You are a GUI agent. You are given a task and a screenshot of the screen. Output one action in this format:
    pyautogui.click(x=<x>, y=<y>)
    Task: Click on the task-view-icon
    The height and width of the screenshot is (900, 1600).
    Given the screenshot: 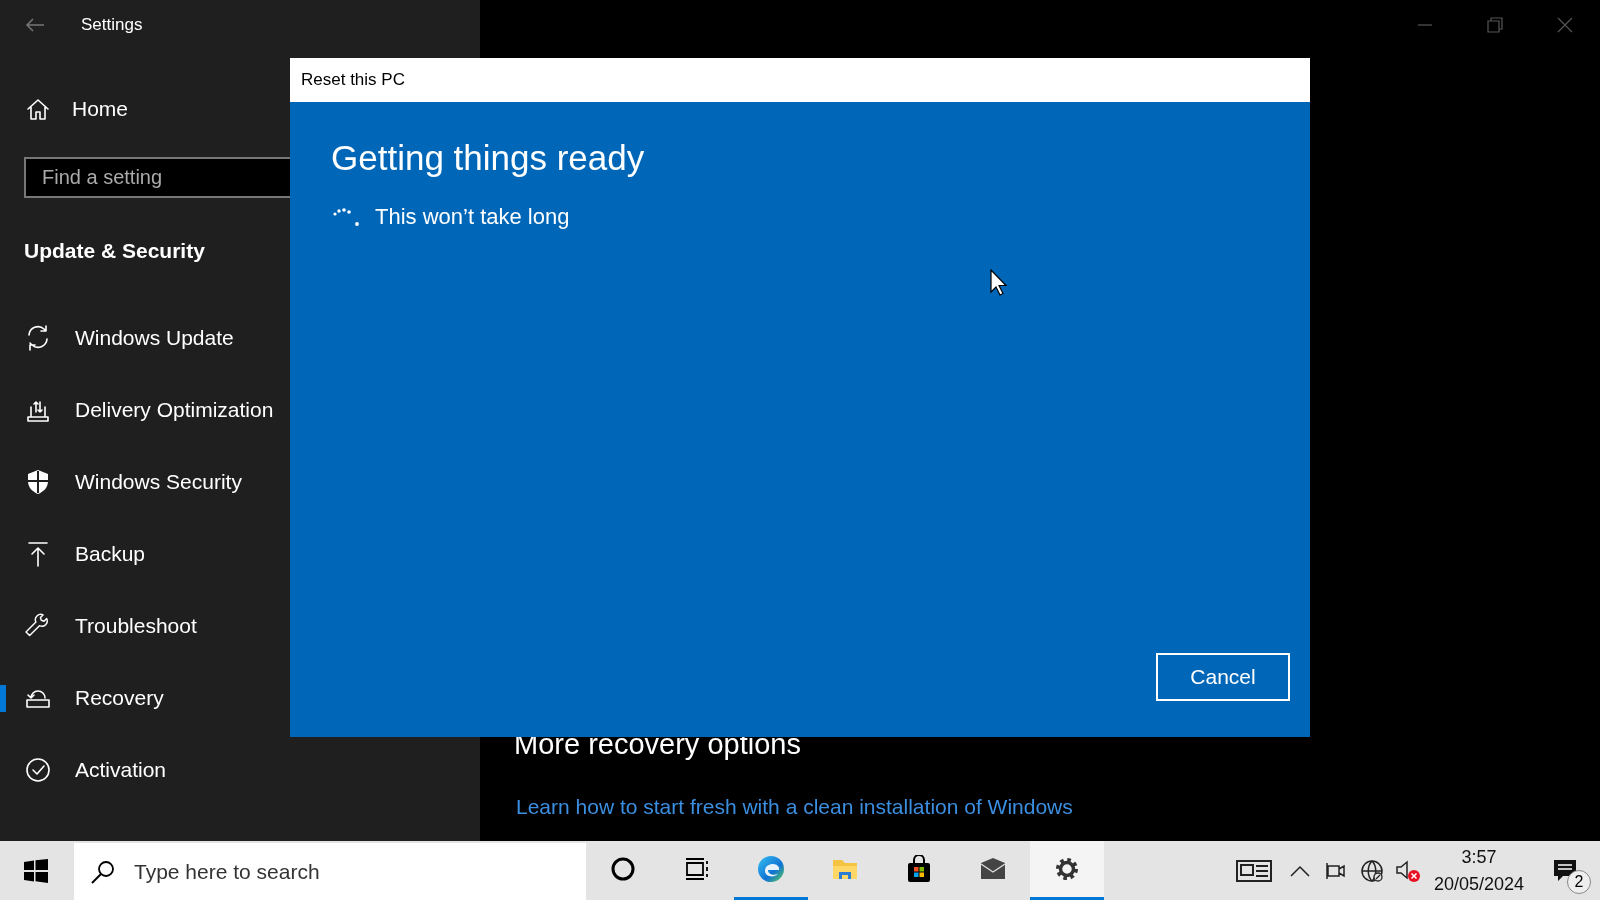 What is the action you would take?
    pyautogui.click(x=697, y=869)
    